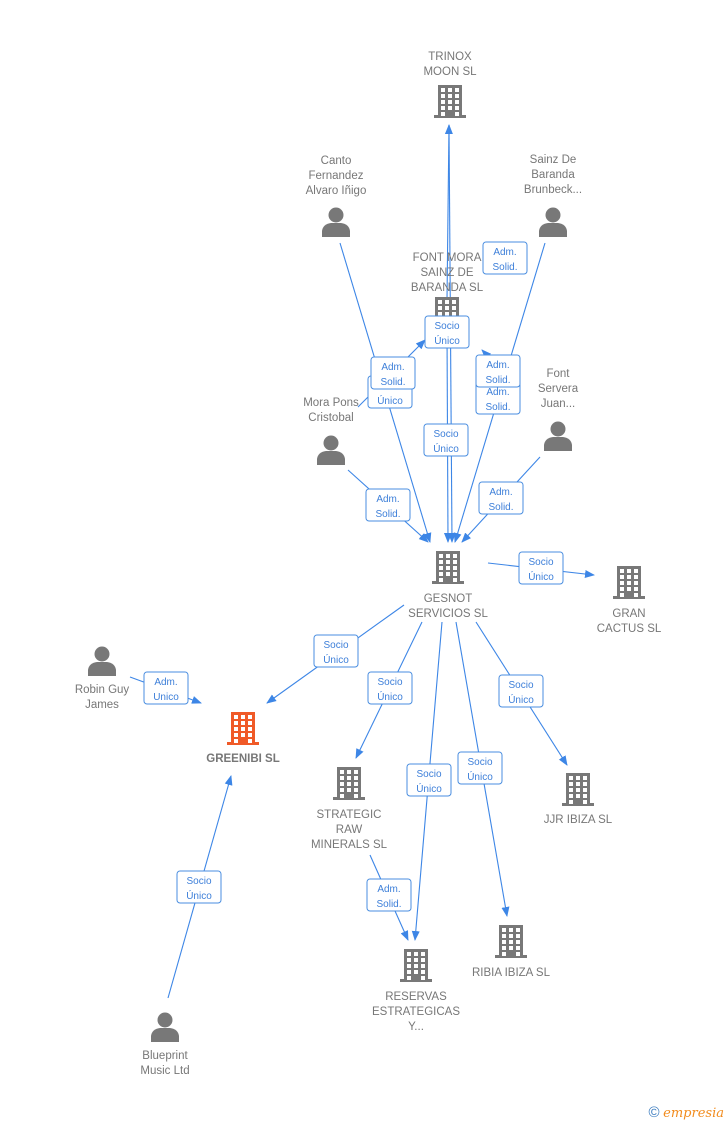  I want to click on node-label: FONT MORA, so click(447, 258).